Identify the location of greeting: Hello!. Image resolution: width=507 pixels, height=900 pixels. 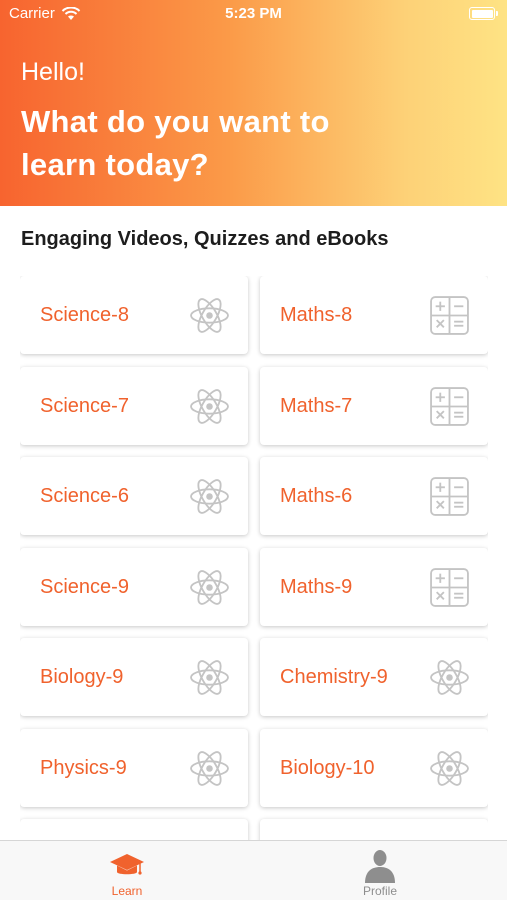
(53, 72).